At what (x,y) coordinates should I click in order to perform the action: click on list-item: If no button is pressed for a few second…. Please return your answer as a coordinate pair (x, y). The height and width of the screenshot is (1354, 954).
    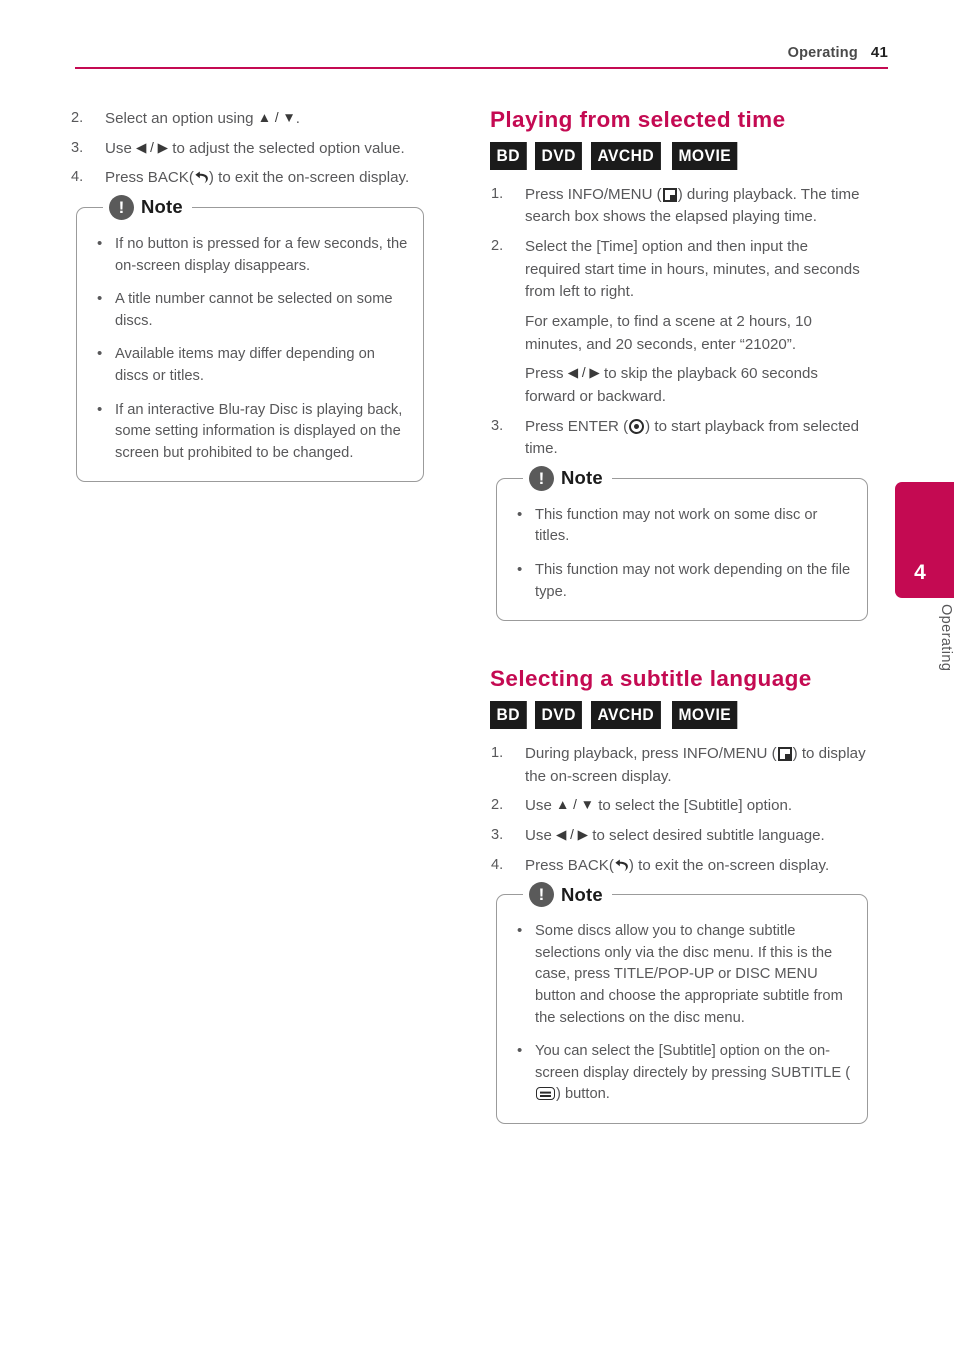
    Looking at the image, I should click on (250, 255).